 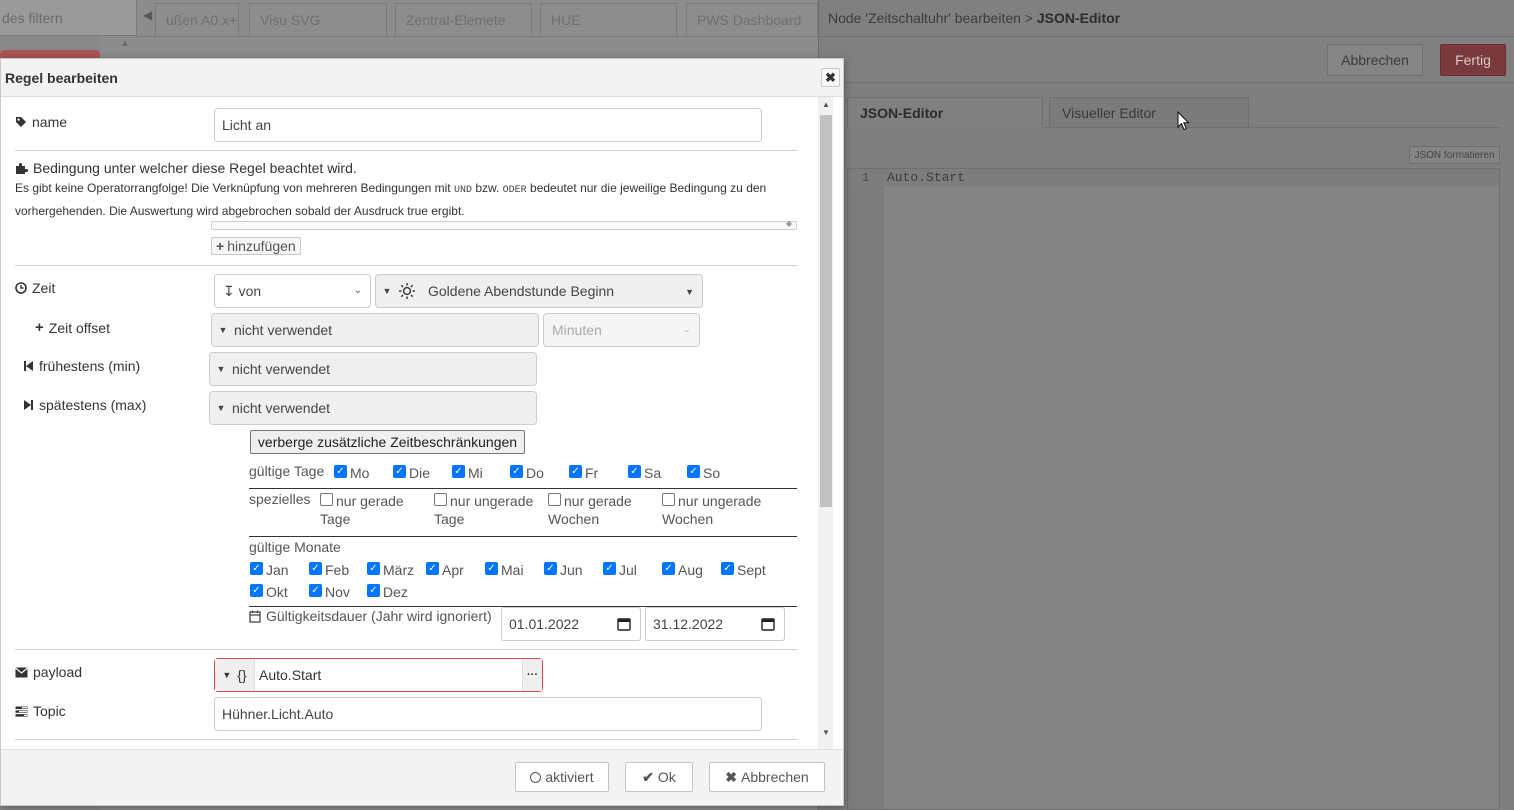 What do you see at coordinates (378, 675) in the screenshot?
I see `payload-input: ▼ {} Auto.Start ···` at bounding box center [378, 675].